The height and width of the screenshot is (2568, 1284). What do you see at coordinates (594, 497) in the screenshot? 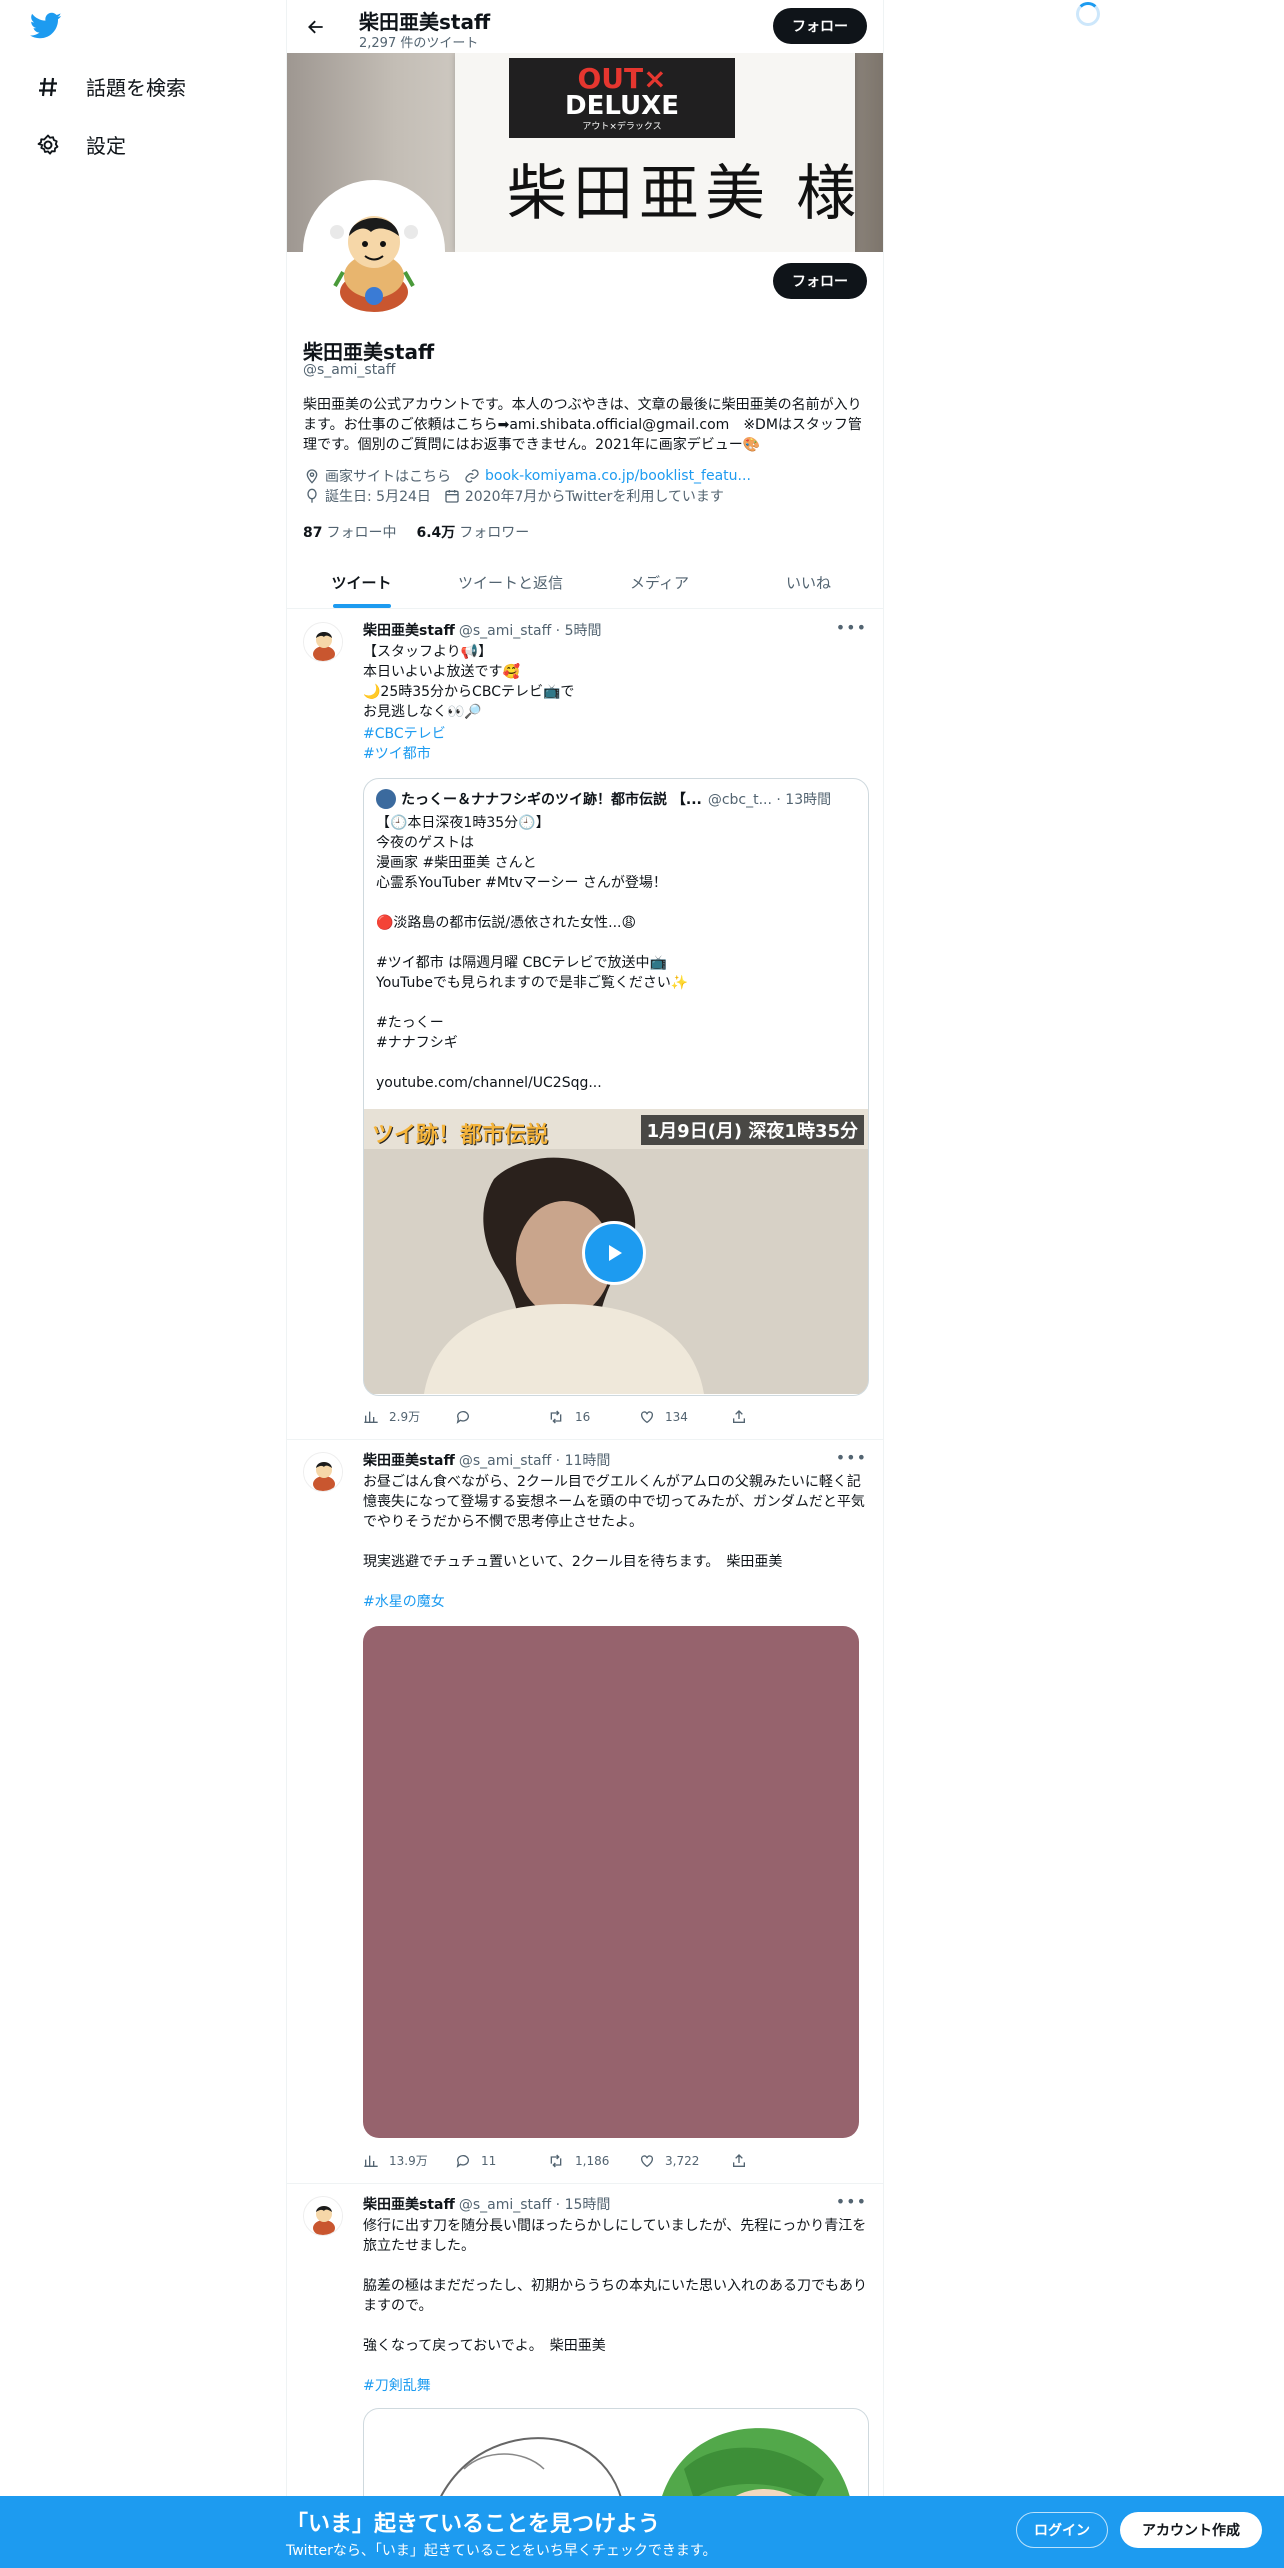
I see `profile-joined-text: 2020年7月からTwitterを利用しています` at bounding box center [594, 497].